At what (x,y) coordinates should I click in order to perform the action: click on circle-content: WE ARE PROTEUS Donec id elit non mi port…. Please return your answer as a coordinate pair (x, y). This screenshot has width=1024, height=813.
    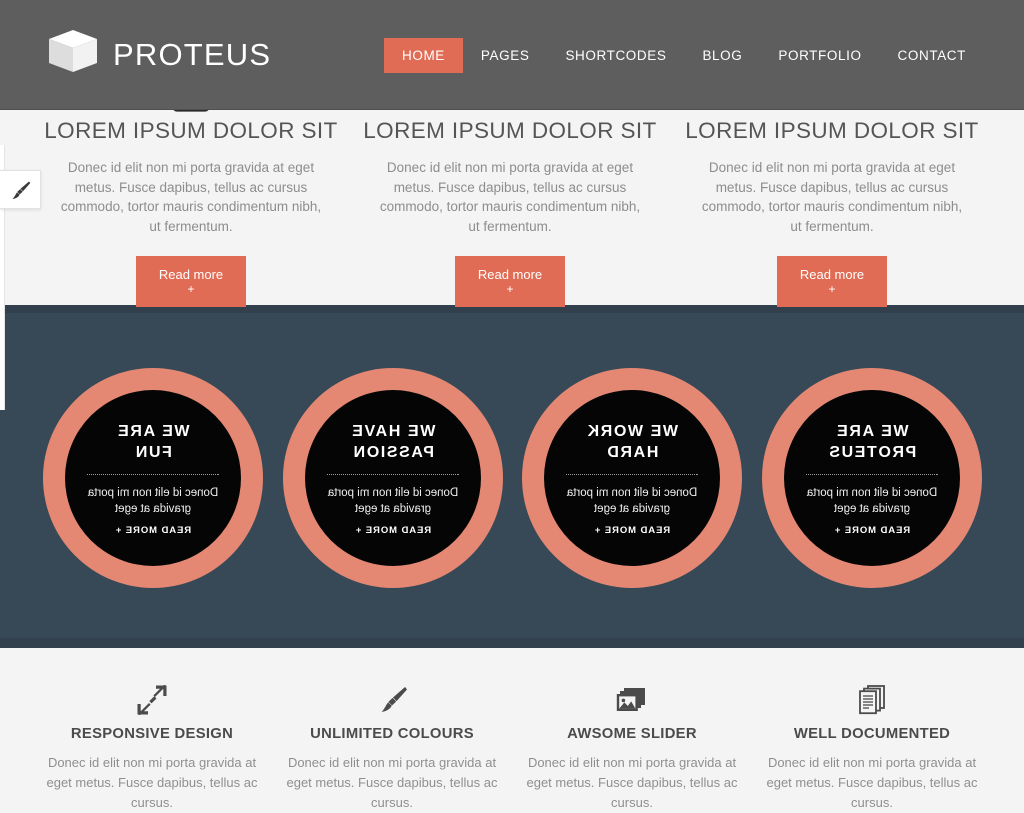
    Looking at the image, I should click on (872, 478).